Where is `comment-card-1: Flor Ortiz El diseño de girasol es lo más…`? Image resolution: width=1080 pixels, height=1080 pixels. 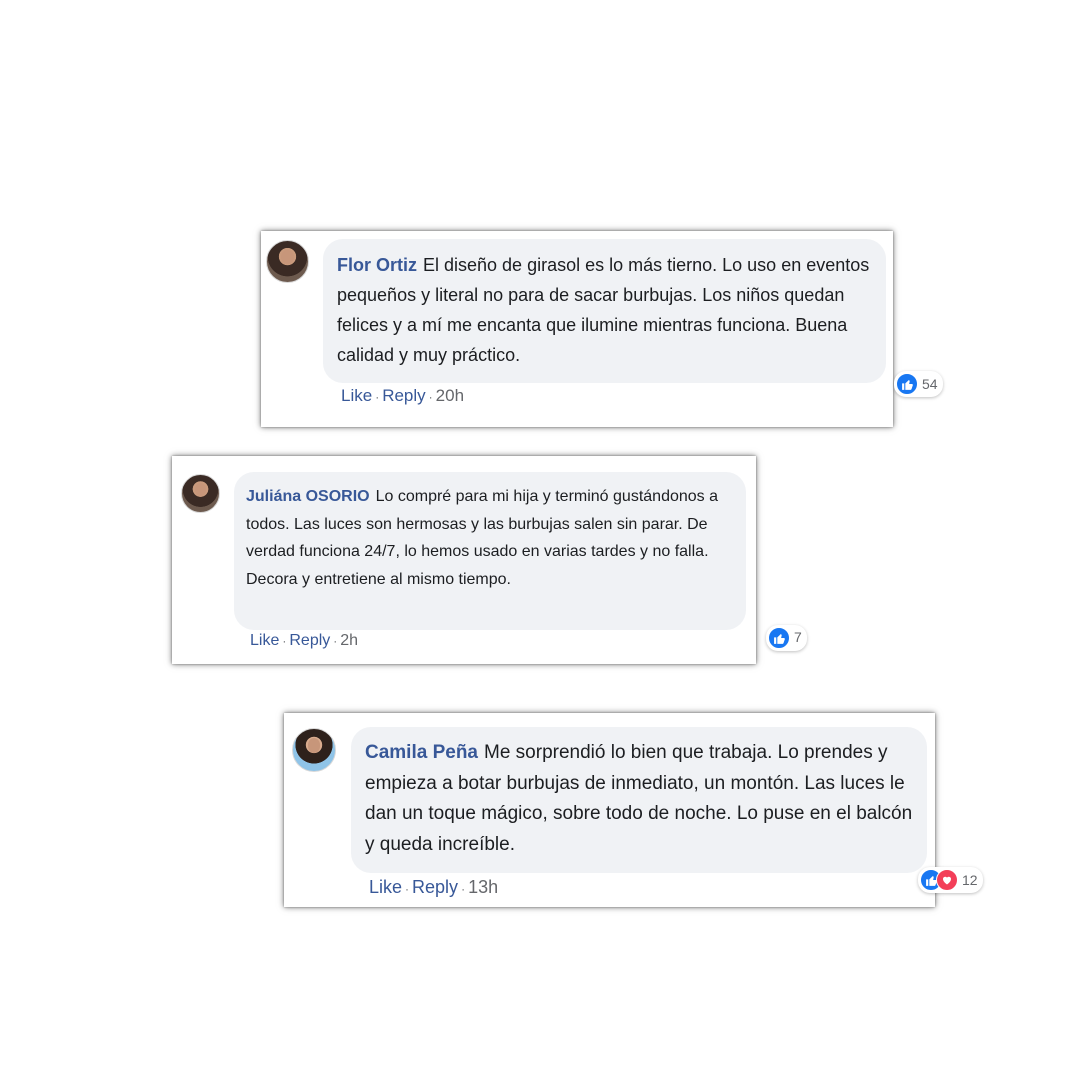 comment-card-1: Flor Ortiz El diseño de girasol es lo más… is located at coordinates (602, 329).